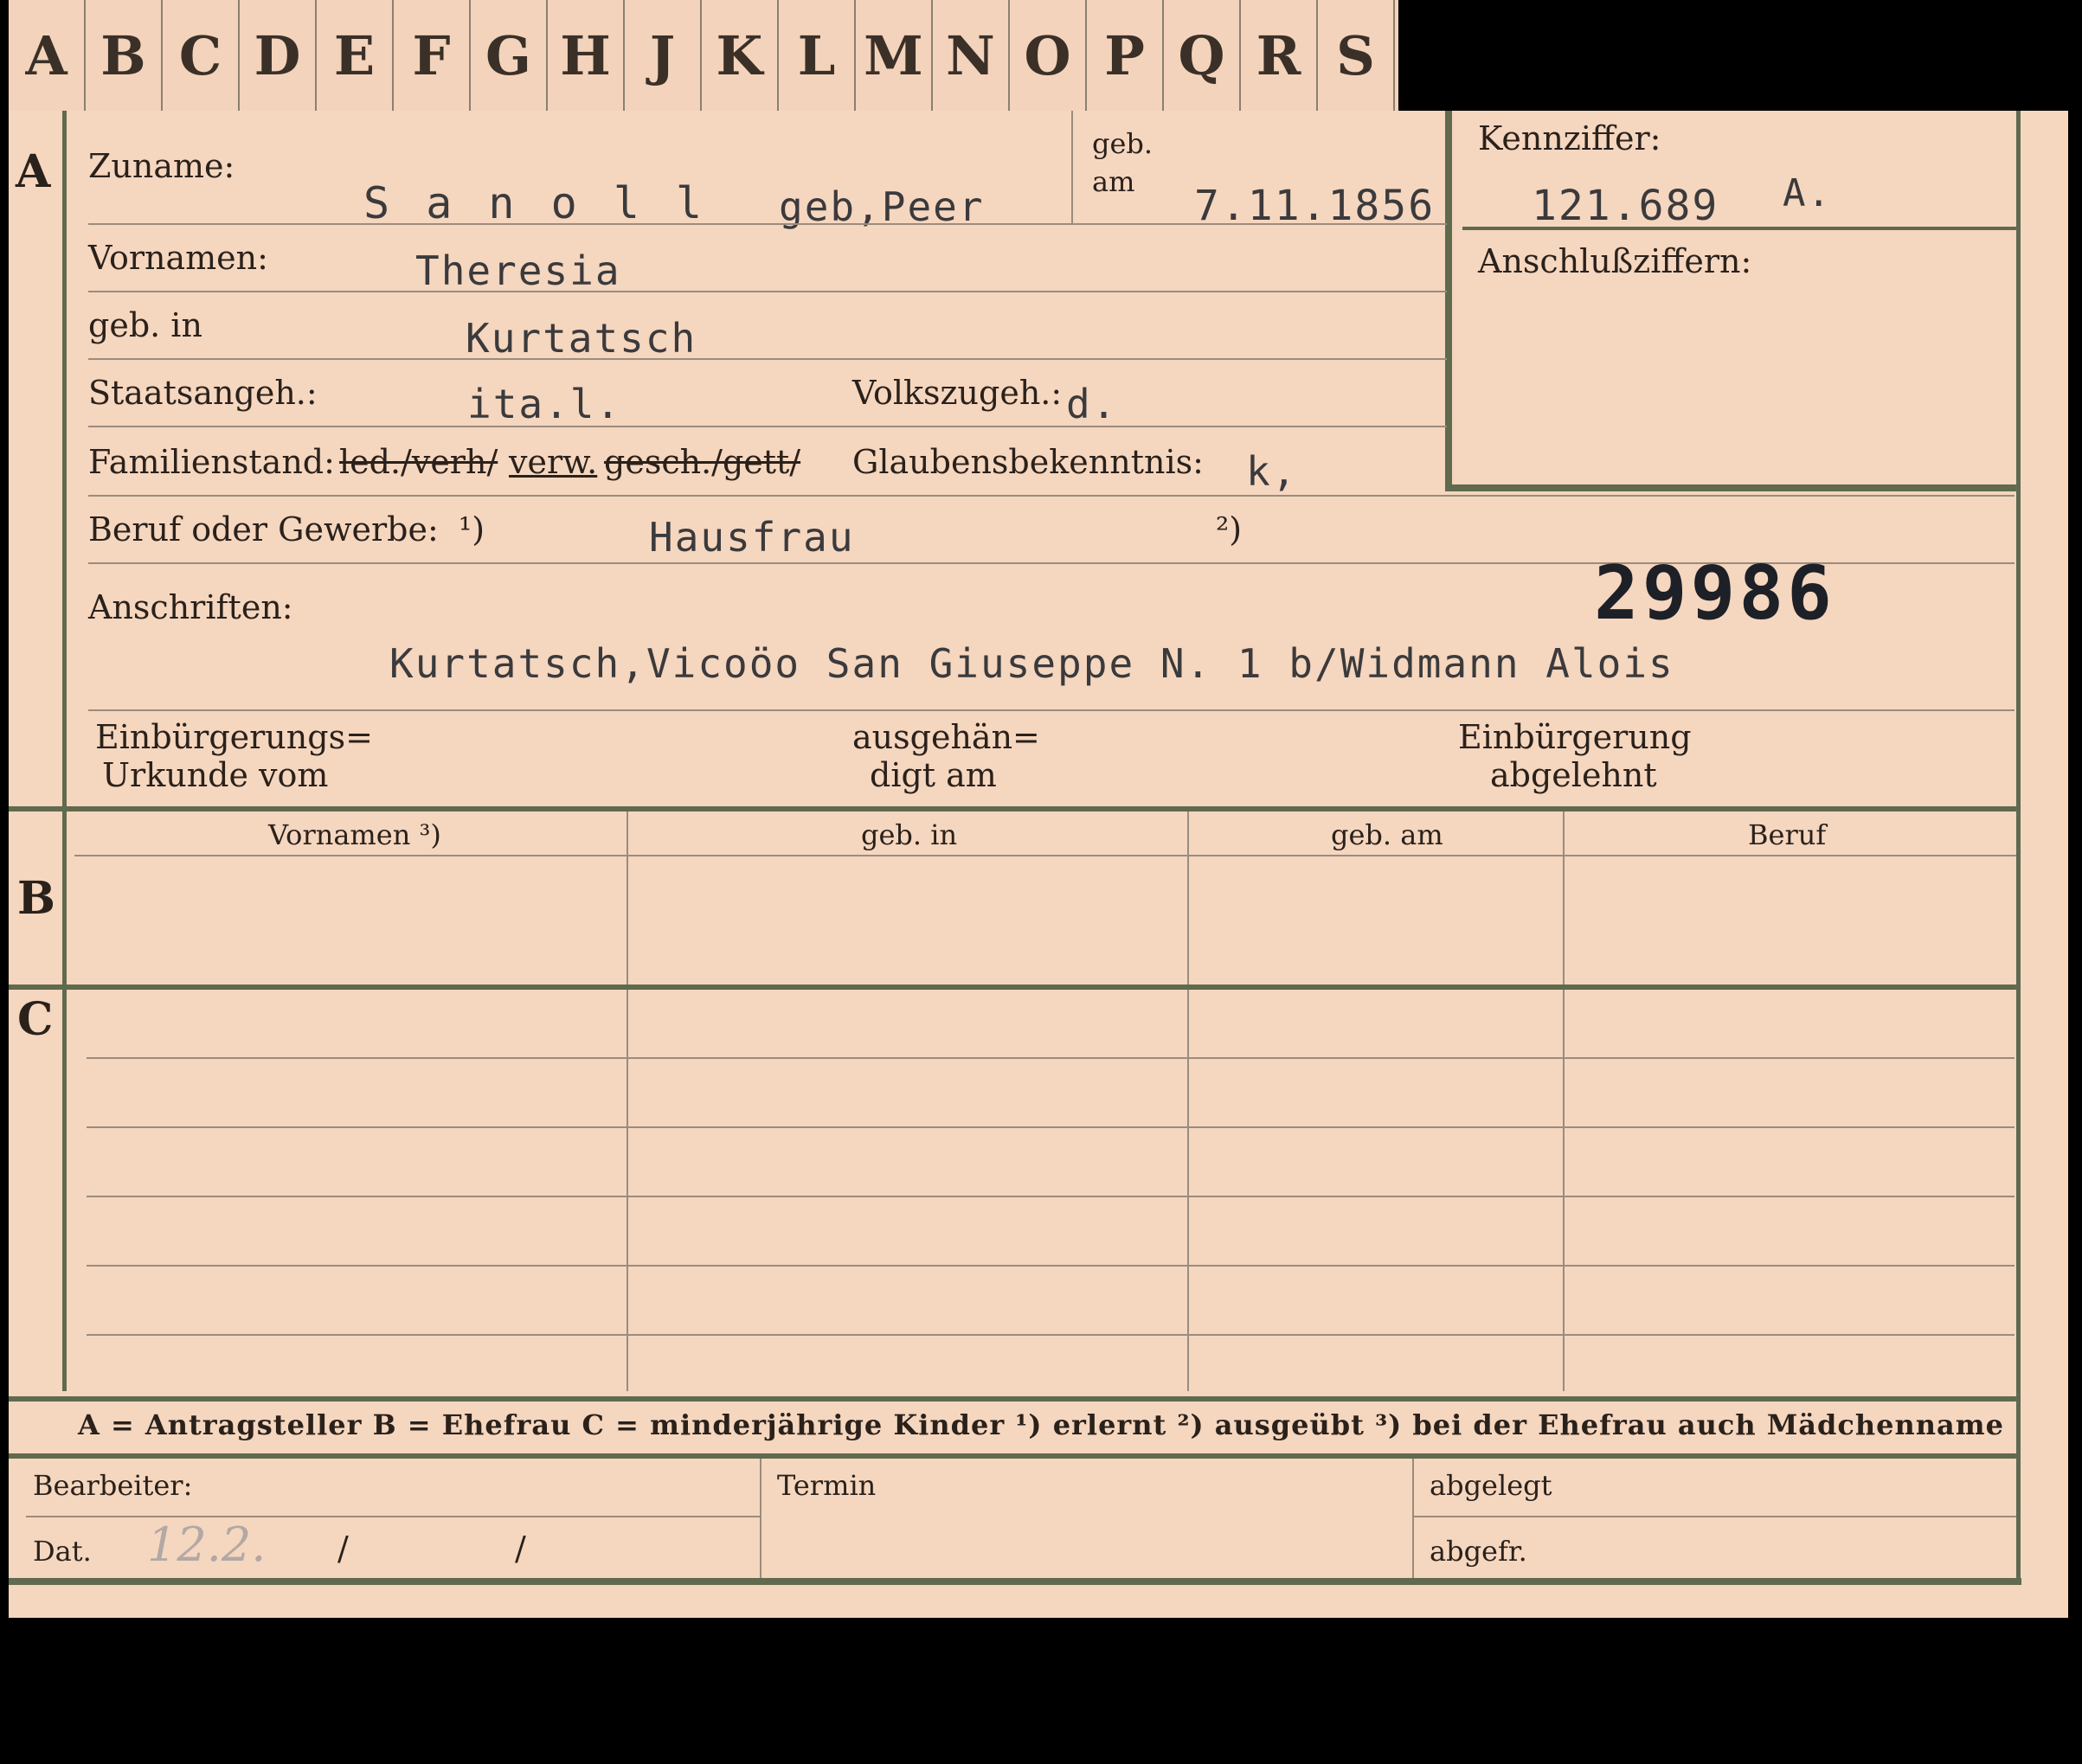 This screenshot has width=2082, height=1764. I want to click on religion-value: k,, so click(1272, 471).